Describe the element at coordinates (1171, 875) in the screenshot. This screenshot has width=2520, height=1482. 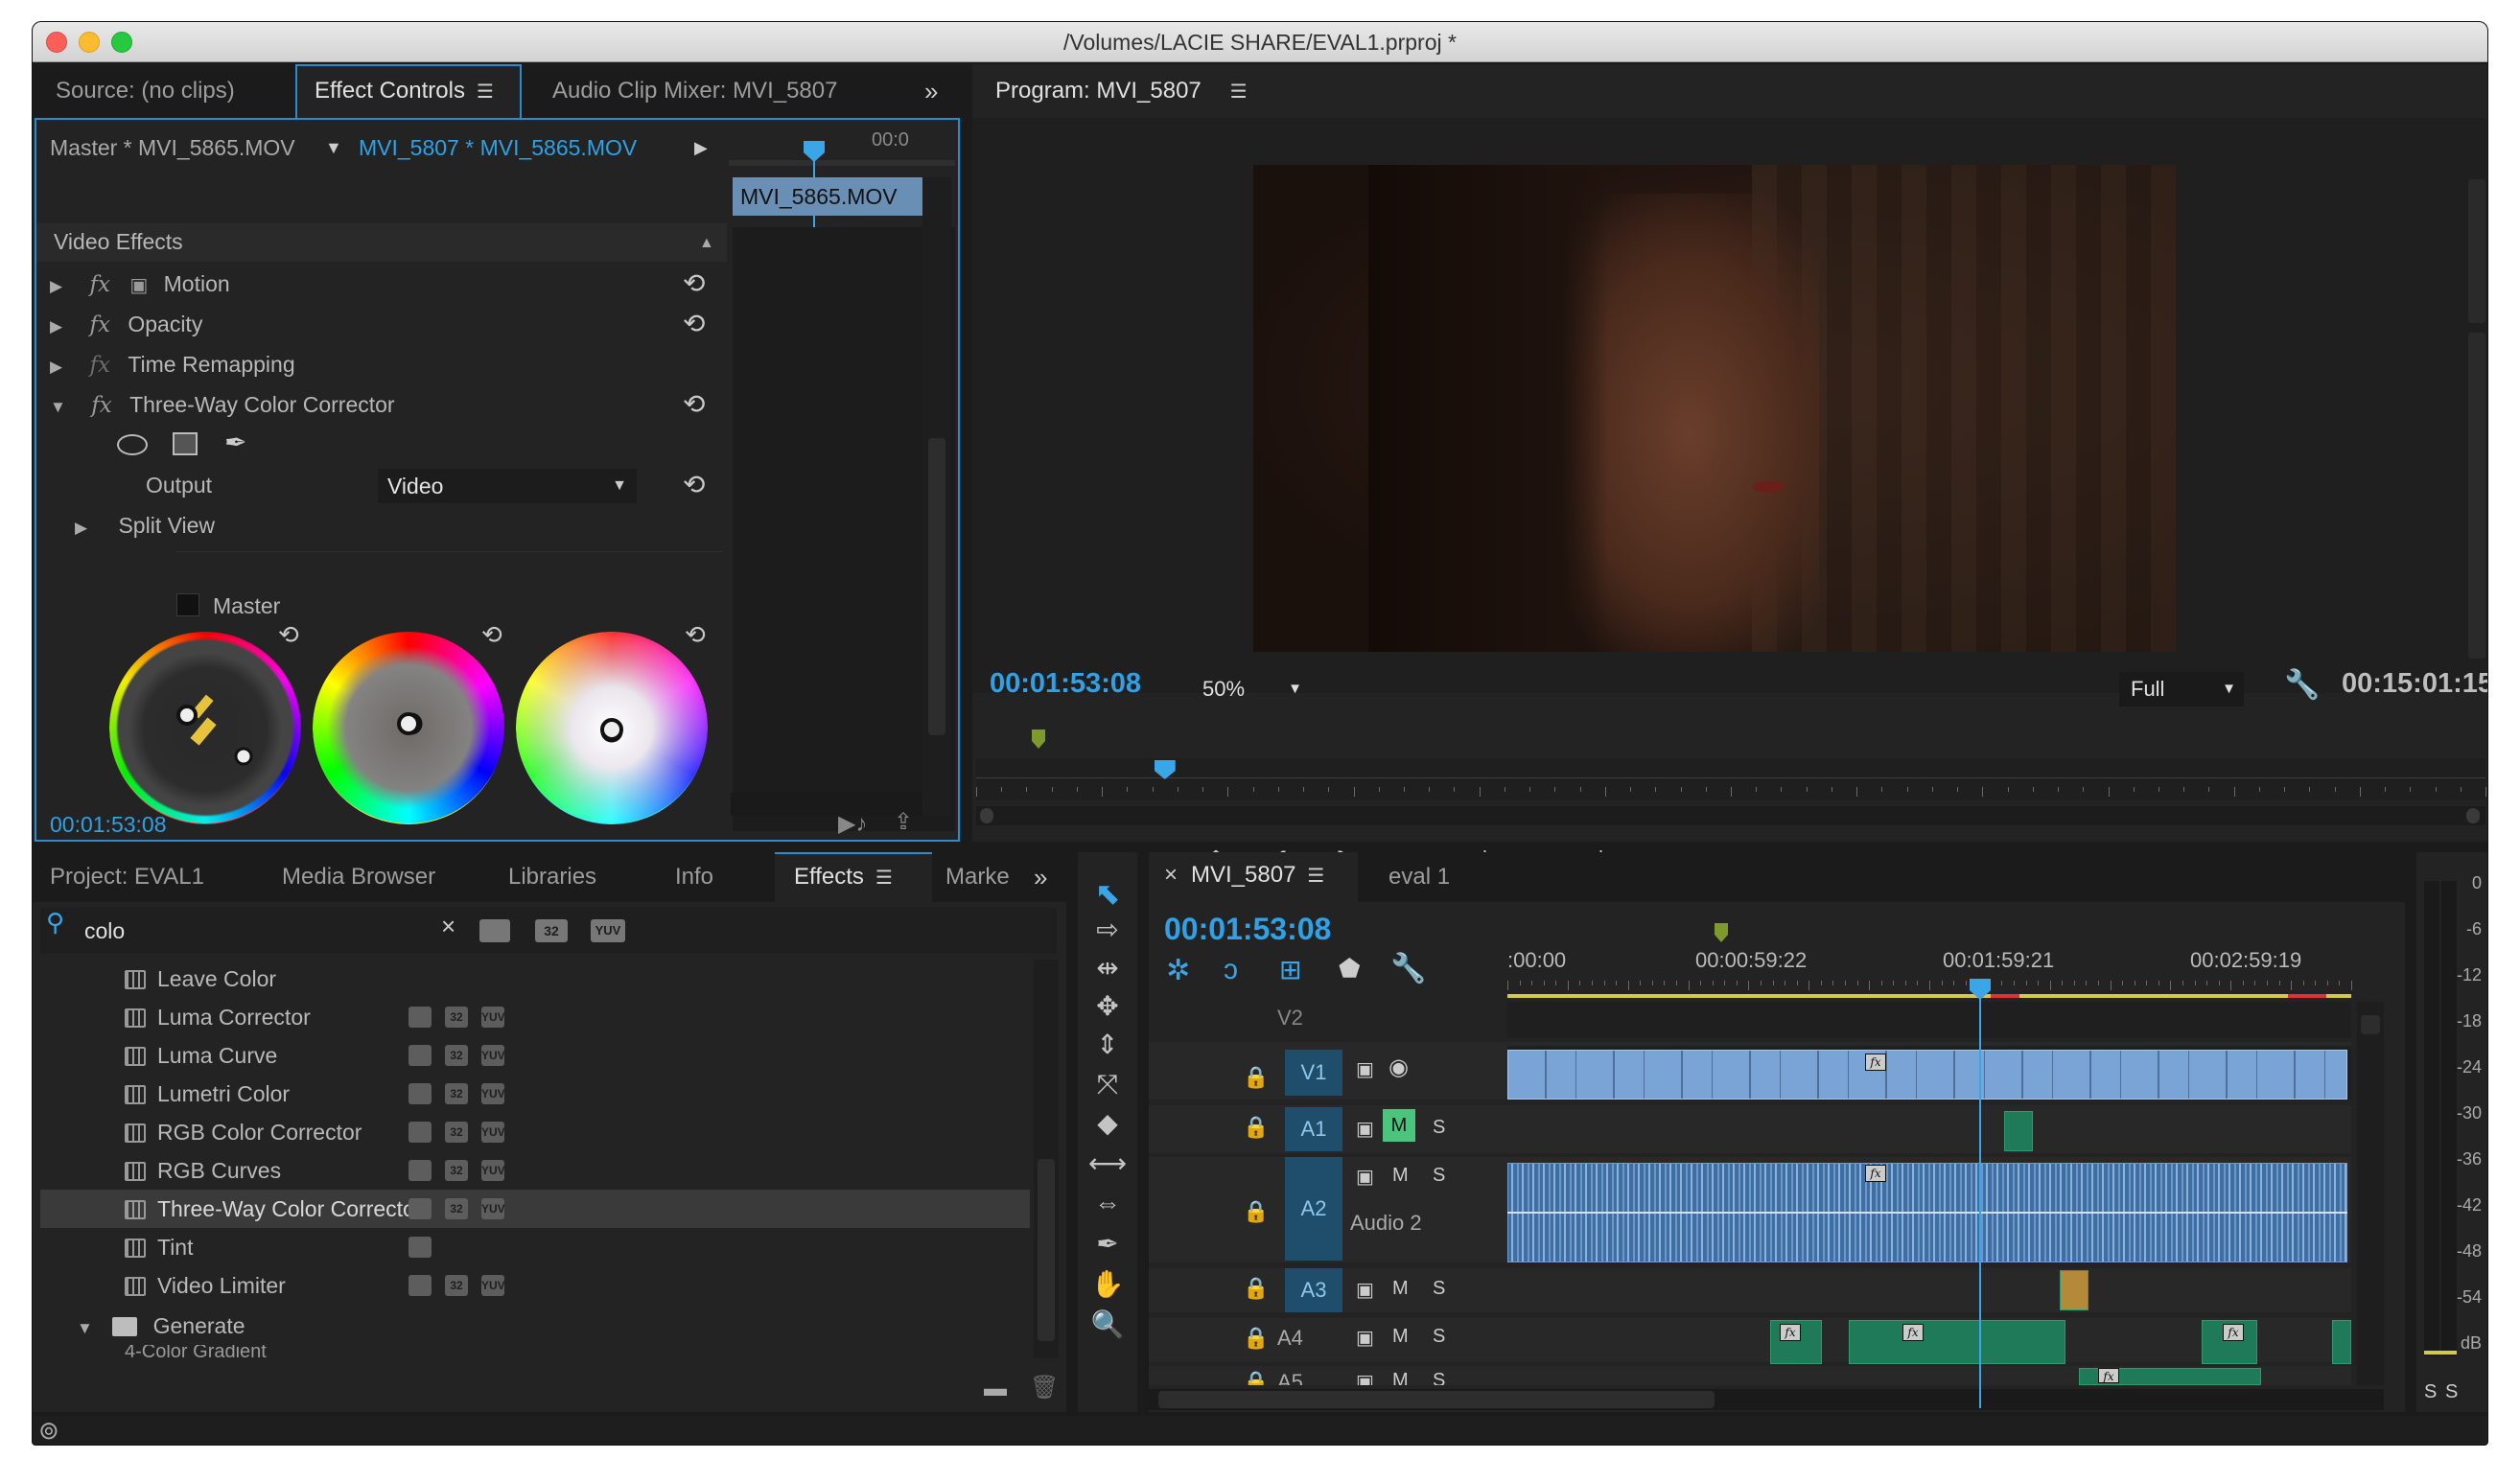
I see `close-tab-icon: ×` at that location.